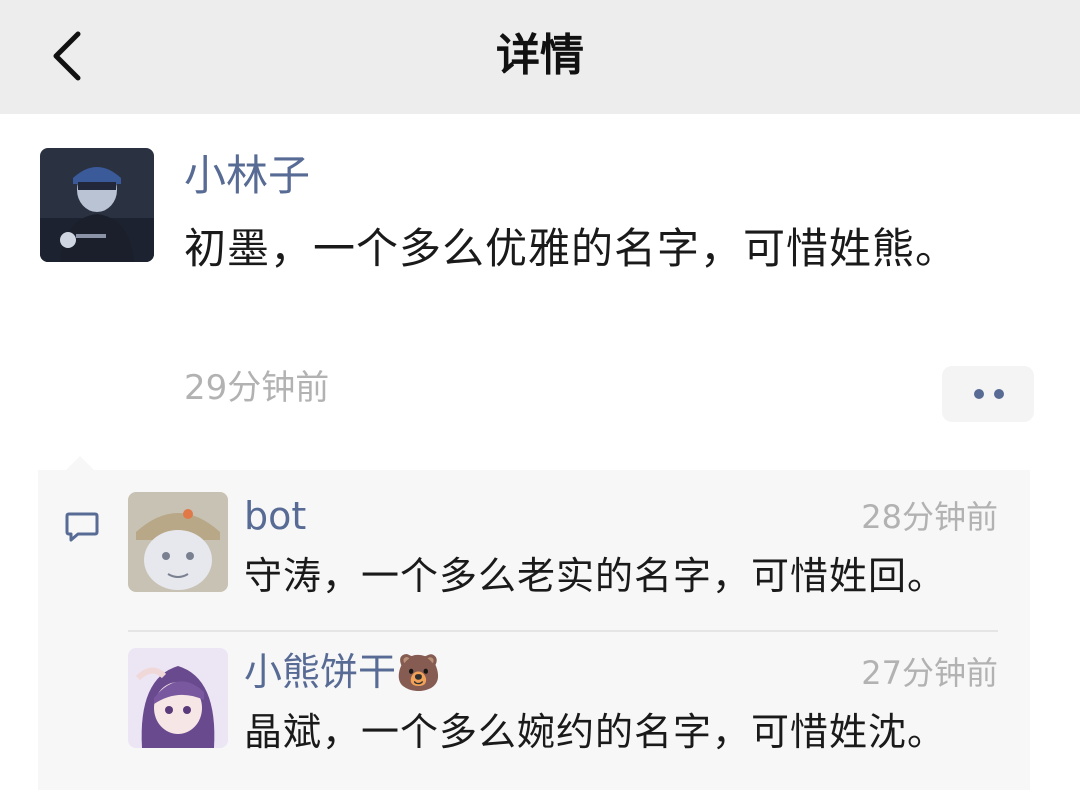  I want to click on commenter-name-text: 小熊饼干, so click(320, 672).